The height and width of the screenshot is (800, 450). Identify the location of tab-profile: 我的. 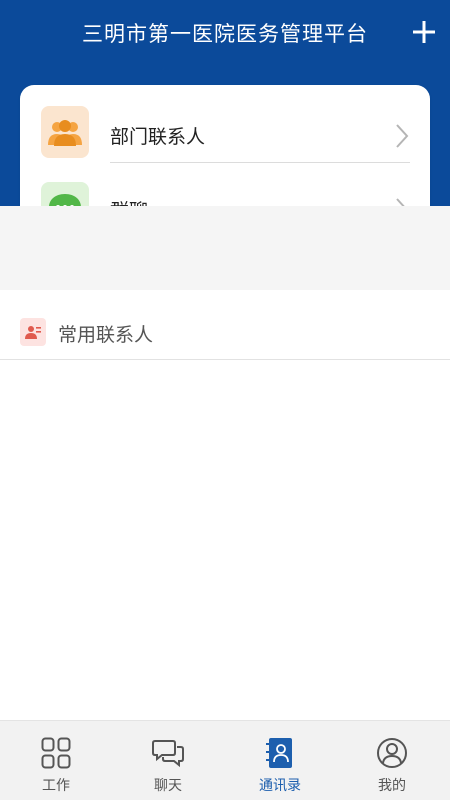
(392, 760).